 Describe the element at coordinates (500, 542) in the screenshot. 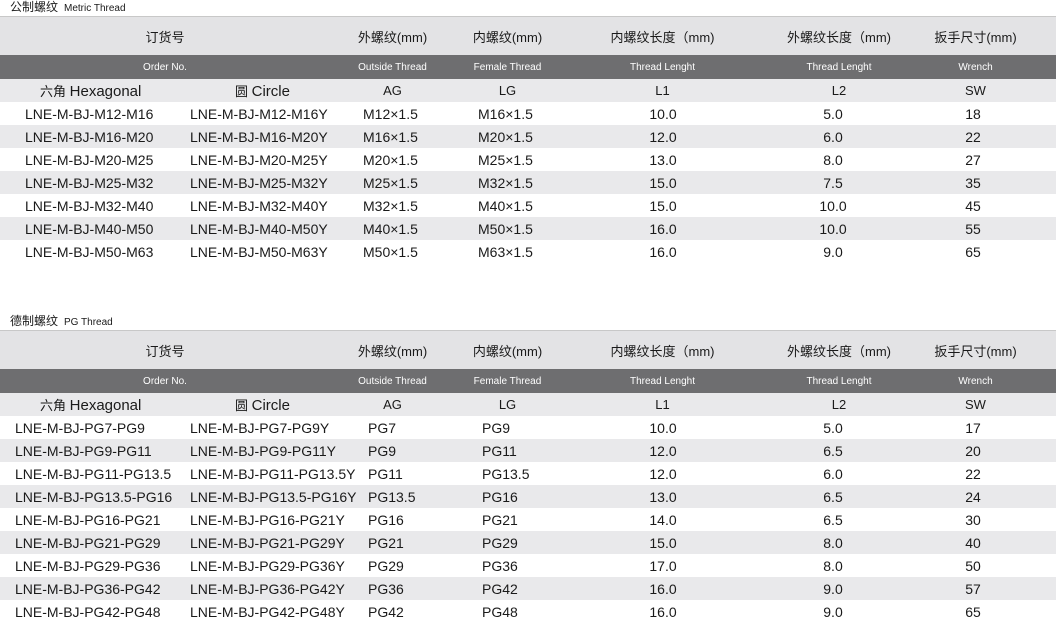

I see `female-thread: PG29` at that location.